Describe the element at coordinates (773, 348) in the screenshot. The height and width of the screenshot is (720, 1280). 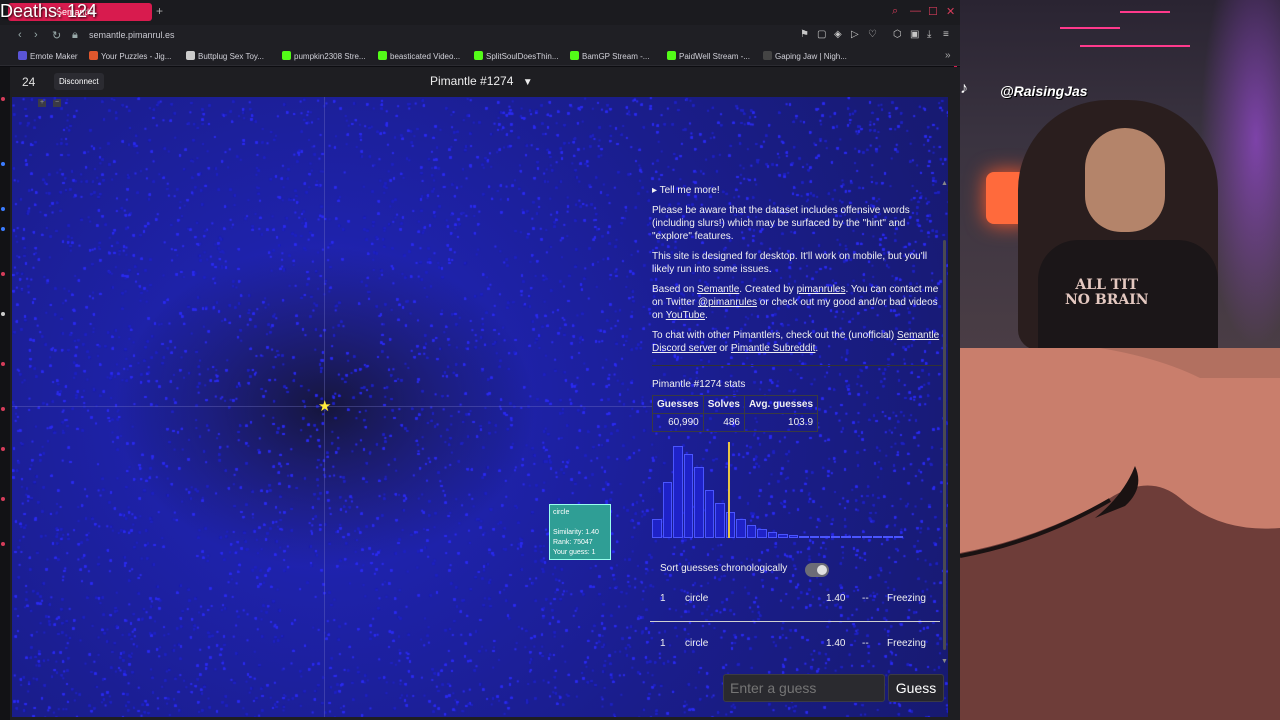
I see `subreddit-link: Pimantle Subreddit` at that location.